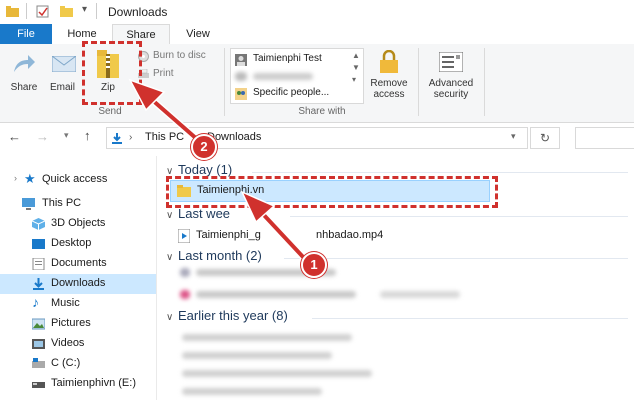  Describe the element at coordinates (30, 178) in the screenshot. I see `star-icon: ★` at that location.